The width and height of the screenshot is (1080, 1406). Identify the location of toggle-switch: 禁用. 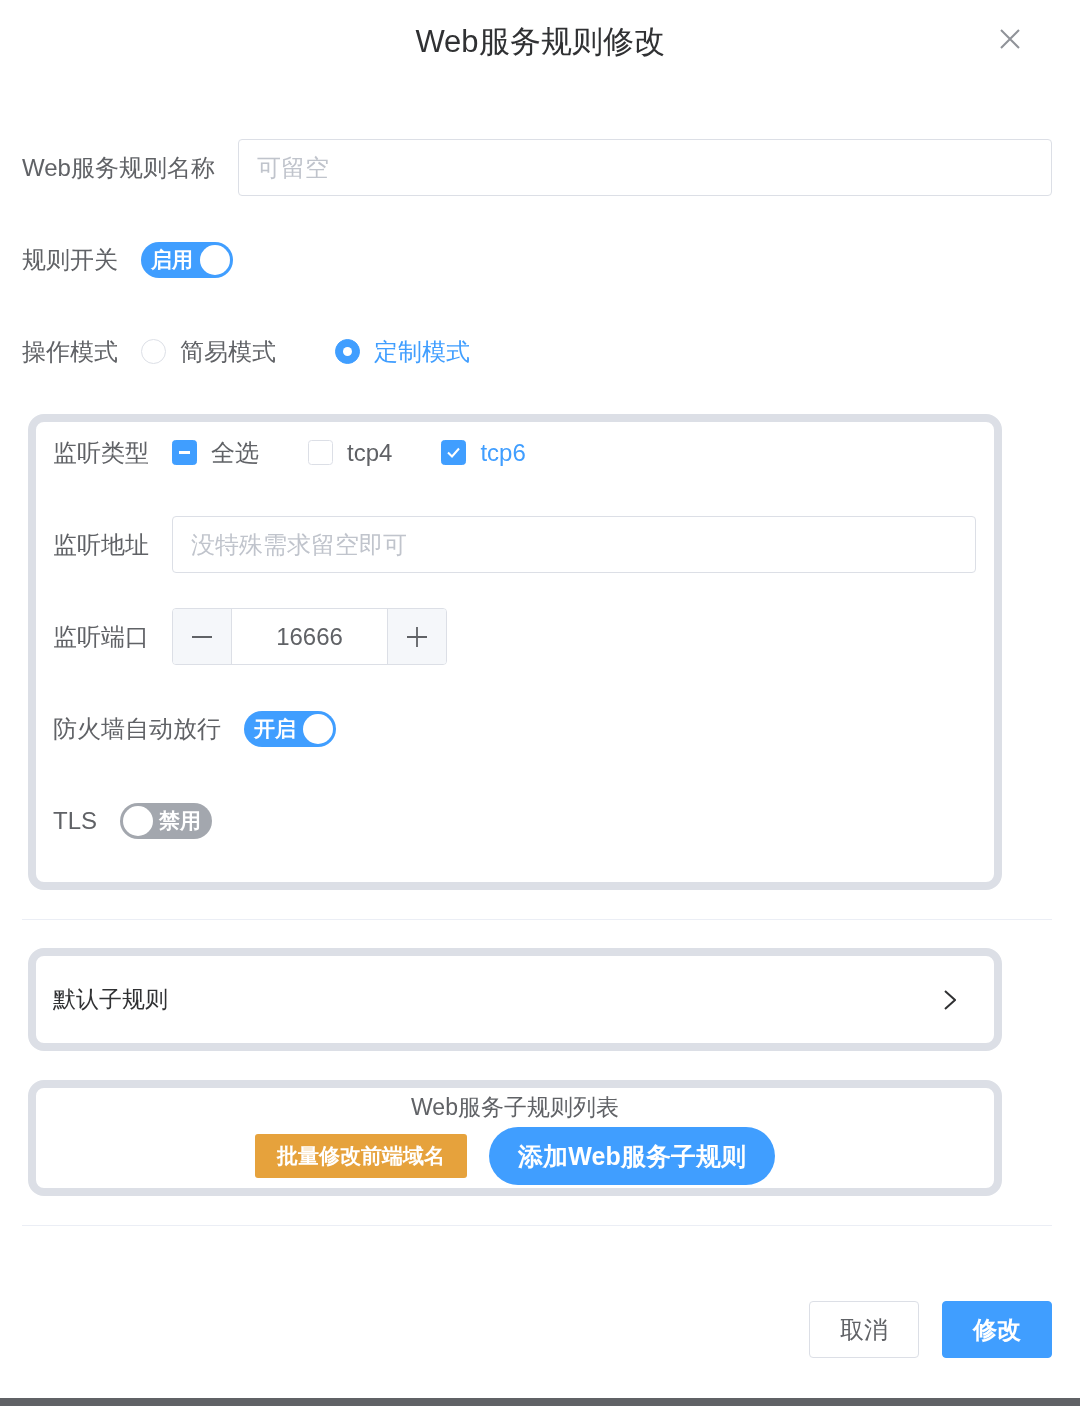
(166, 820).